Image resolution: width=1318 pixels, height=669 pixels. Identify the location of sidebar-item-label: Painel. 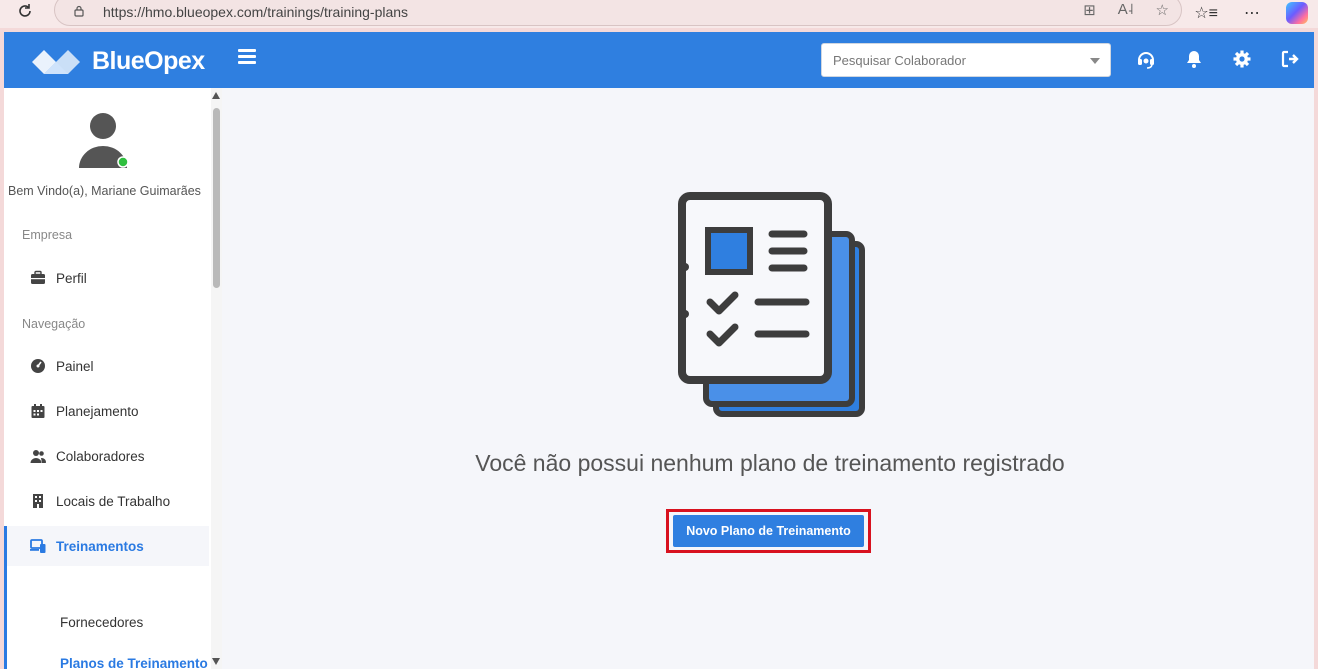
(75, 366).